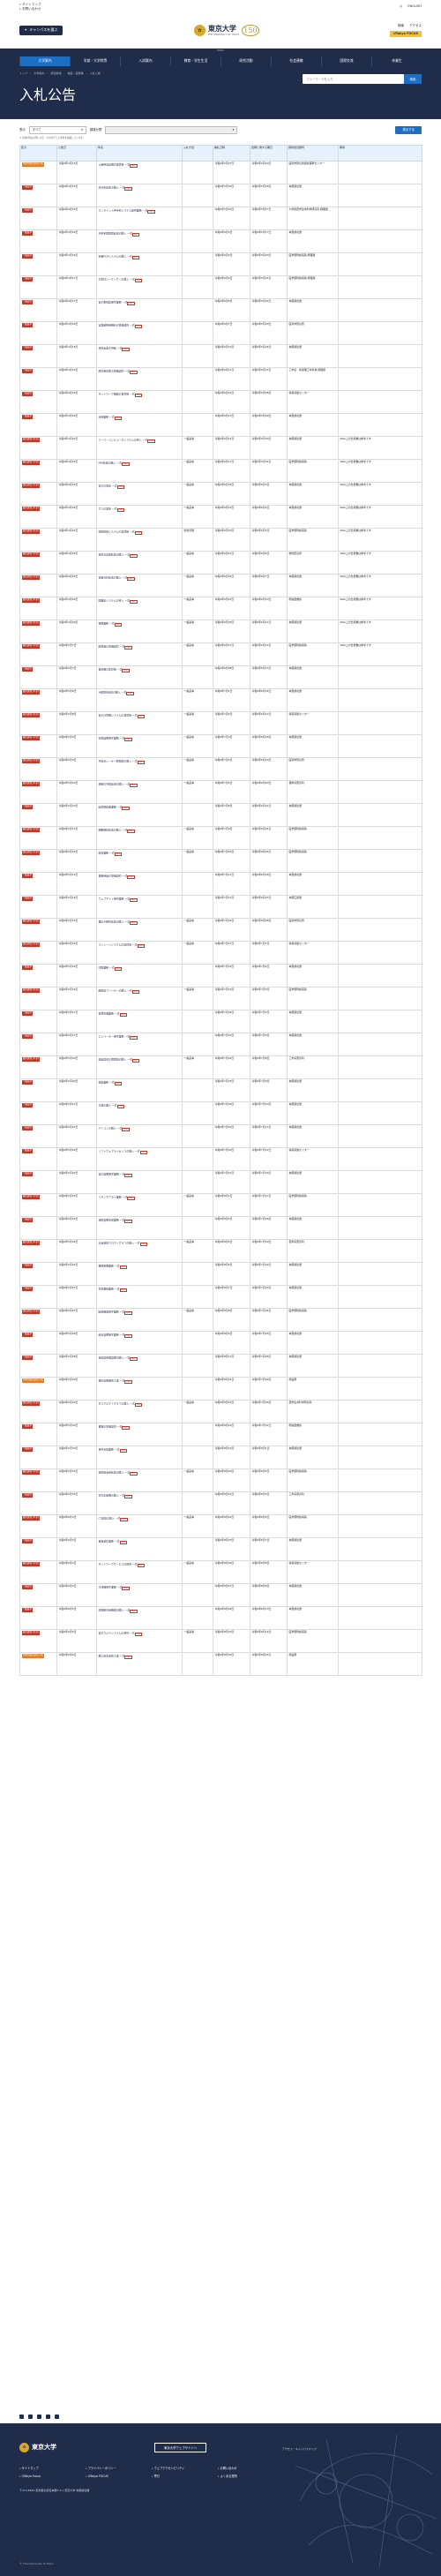  Describe the element at coordinates (119, 2469) in the screenshot. I see `footer-link: プライバシーポリシー` at that location.